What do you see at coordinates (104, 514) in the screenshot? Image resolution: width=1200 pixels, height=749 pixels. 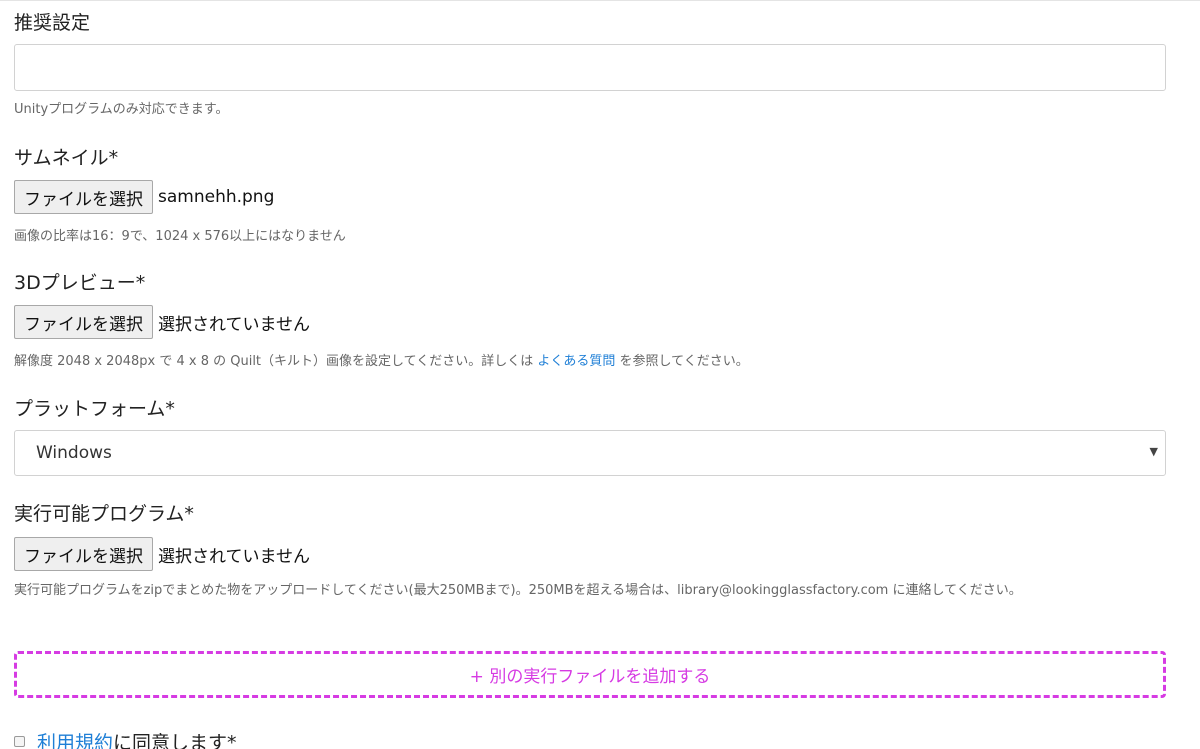 I see `executable-label: 実行可能プログラム*` at bounding box center [104, 514].